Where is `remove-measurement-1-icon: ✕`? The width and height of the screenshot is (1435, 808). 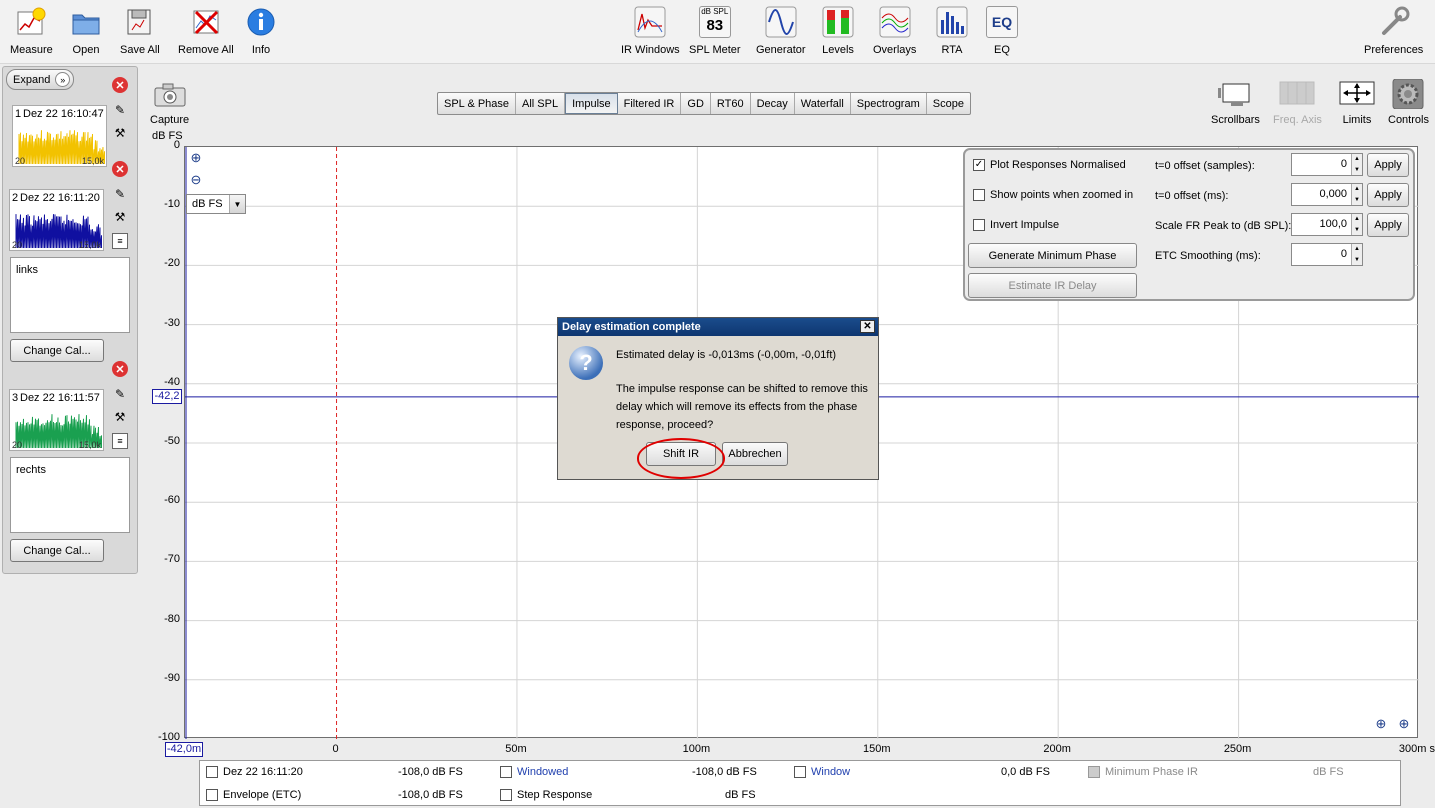 remove-measurement-1-icon: ✕ is located at coordinates (120, 85).